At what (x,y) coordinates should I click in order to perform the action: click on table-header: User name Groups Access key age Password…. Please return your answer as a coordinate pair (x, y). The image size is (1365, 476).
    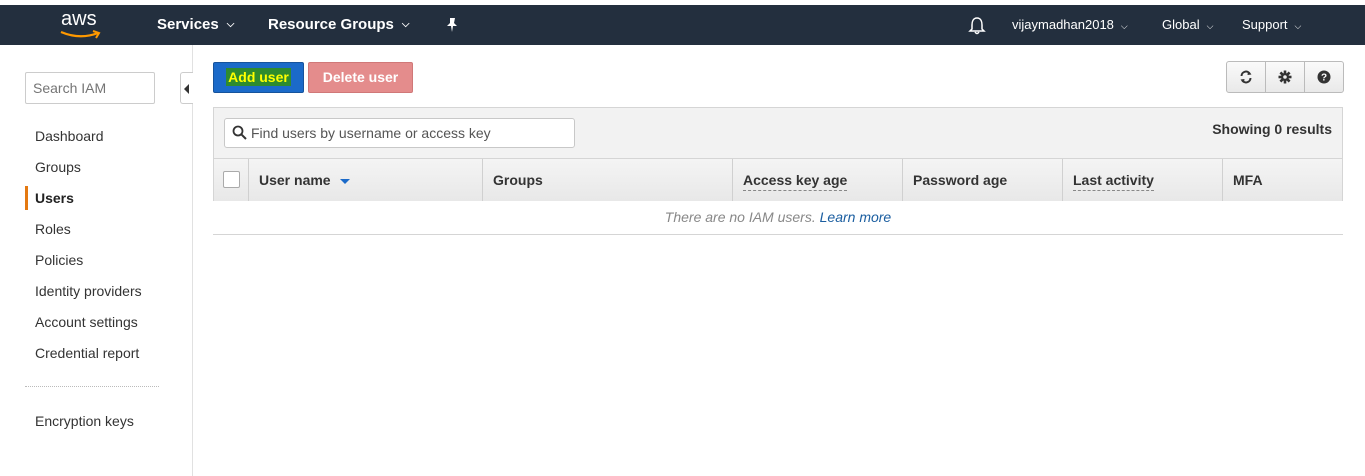
    Looking at the image, I should click on (778, 179).